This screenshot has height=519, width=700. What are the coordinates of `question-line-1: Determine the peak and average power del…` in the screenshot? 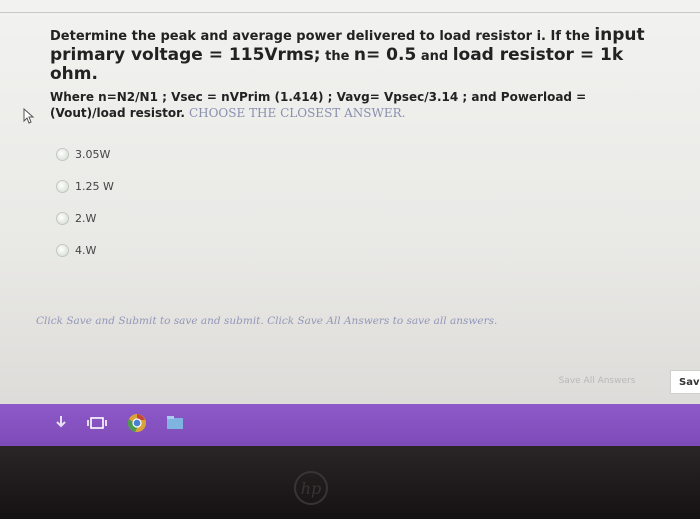 It's located at (322, 36).